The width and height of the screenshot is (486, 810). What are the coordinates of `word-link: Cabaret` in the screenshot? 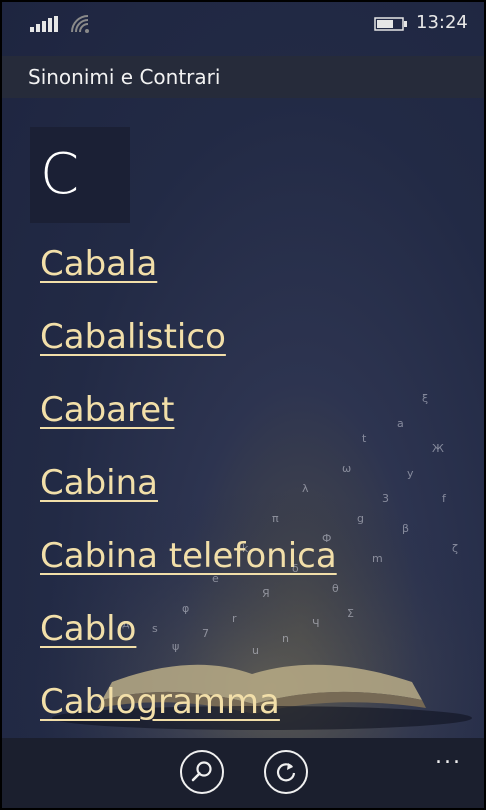 It's located at (255, 422).